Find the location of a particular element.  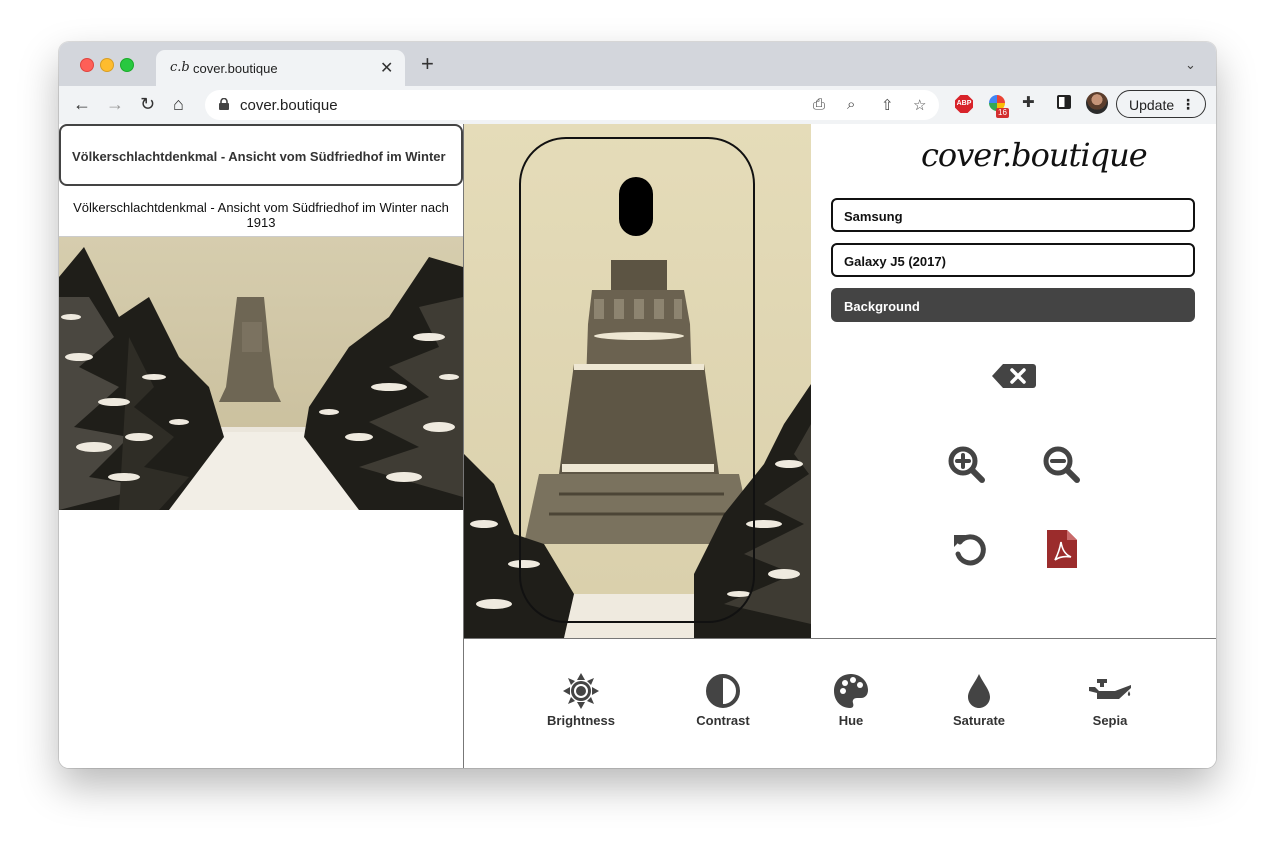

share-icon: ⇧ is located at coordinates (887, 105).